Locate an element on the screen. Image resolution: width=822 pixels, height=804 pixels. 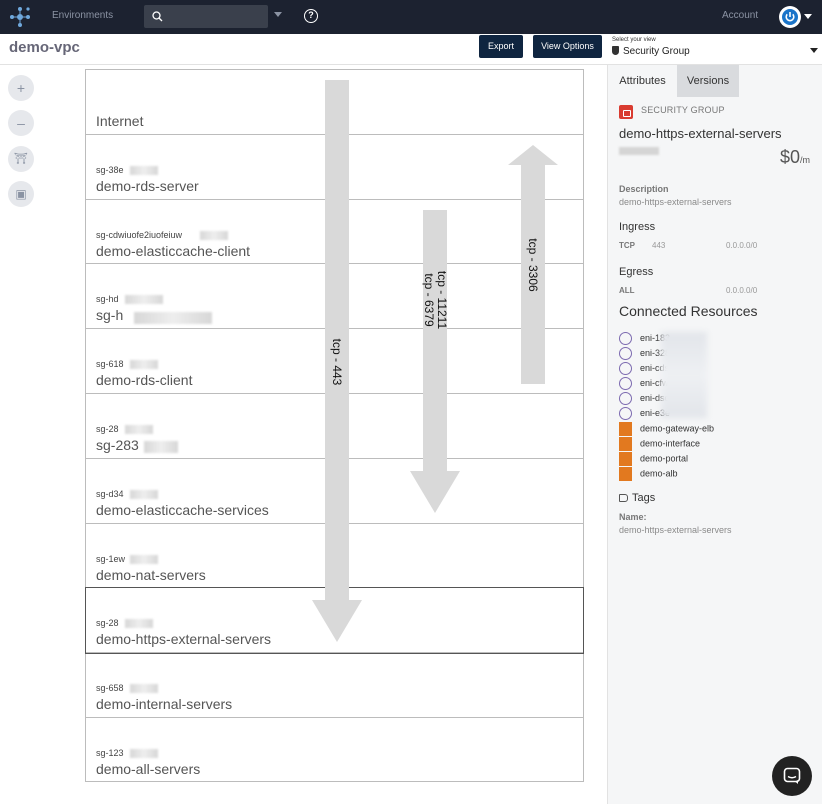
view-select: Security Group is located at coordinates (651, 51).